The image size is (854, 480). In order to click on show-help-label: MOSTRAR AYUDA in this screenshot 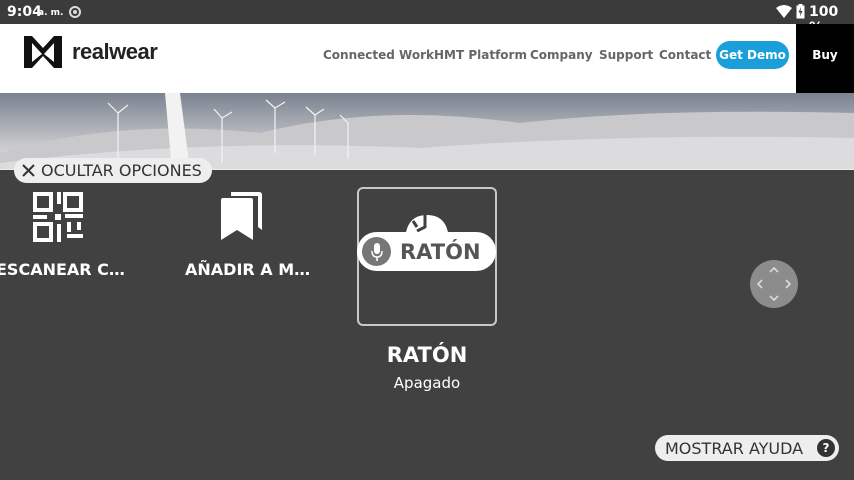, I will do `click(734, 448)`.